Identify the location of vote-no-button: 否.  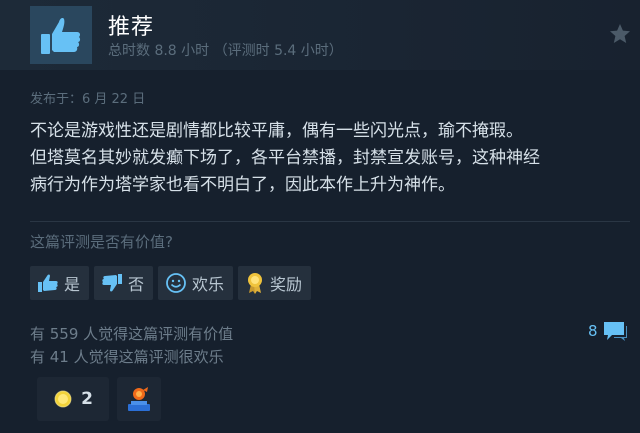
(124, 283).